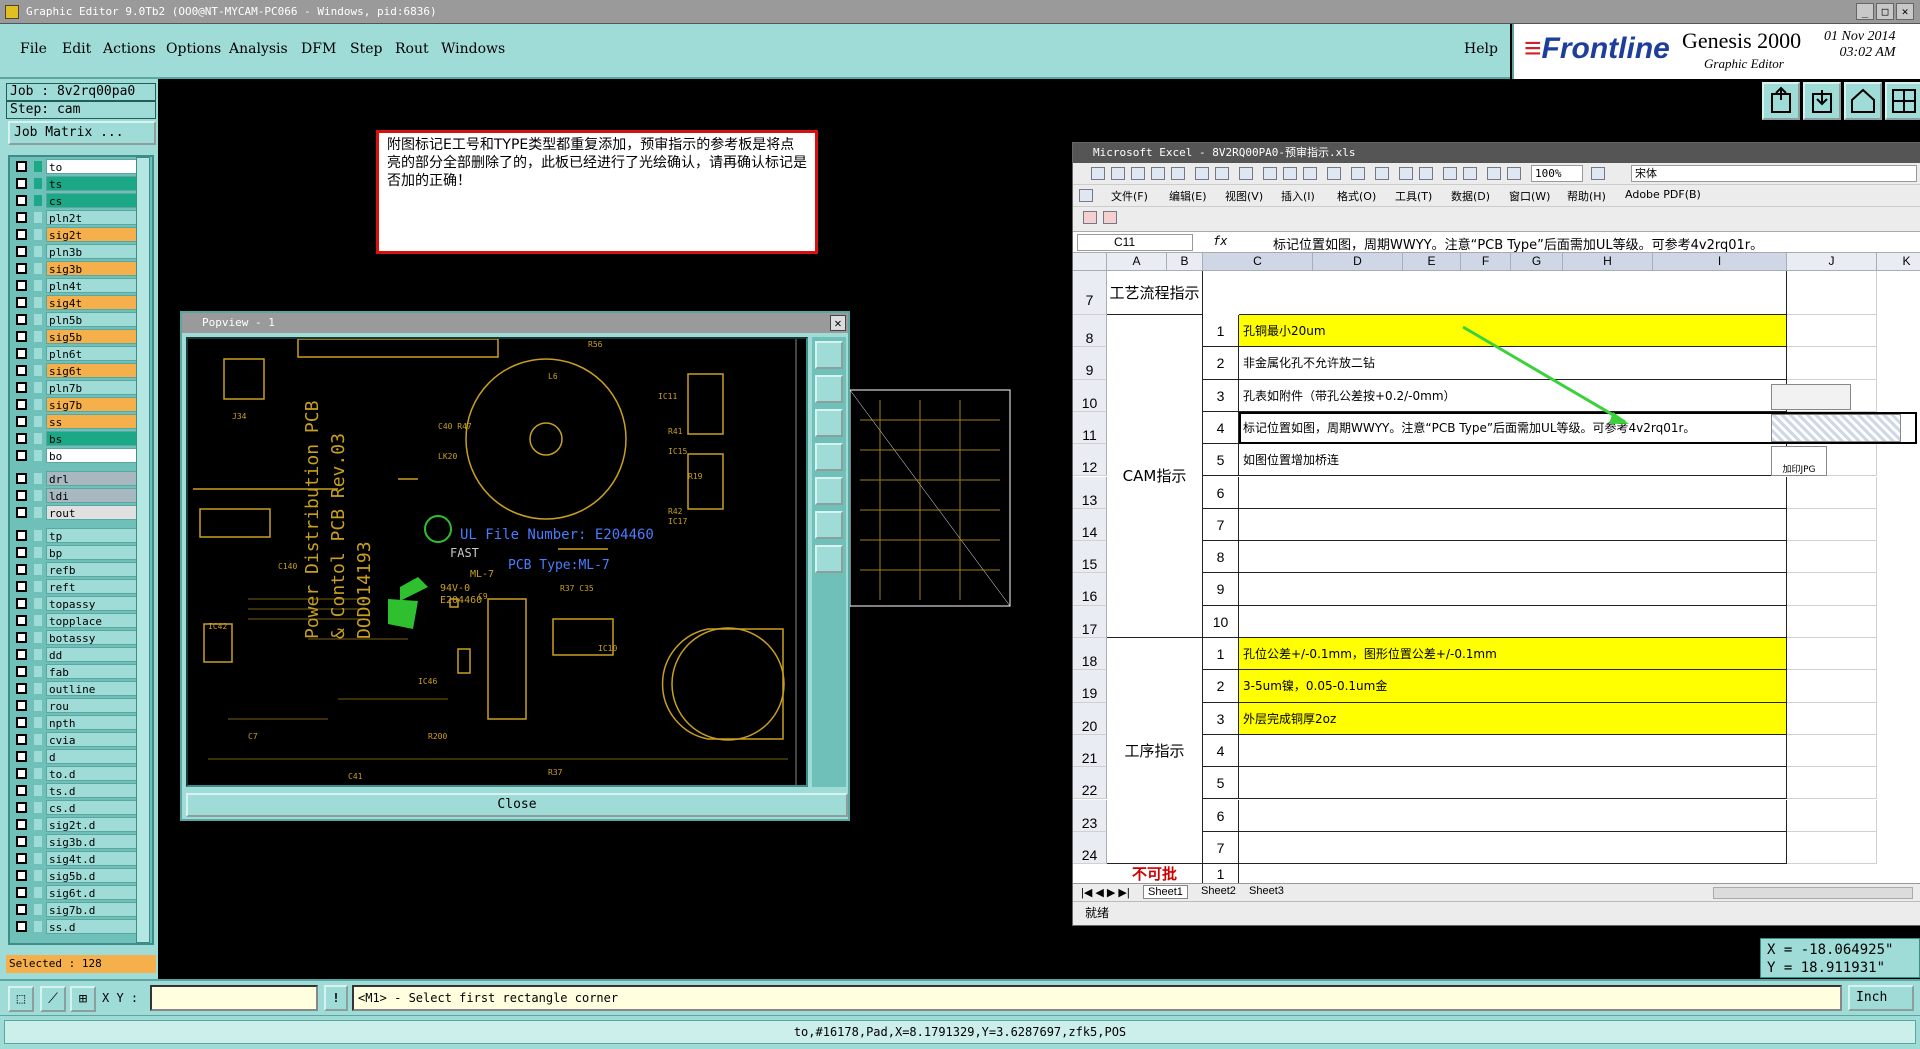  I want to click on copy-icon, so click(1290, 173).